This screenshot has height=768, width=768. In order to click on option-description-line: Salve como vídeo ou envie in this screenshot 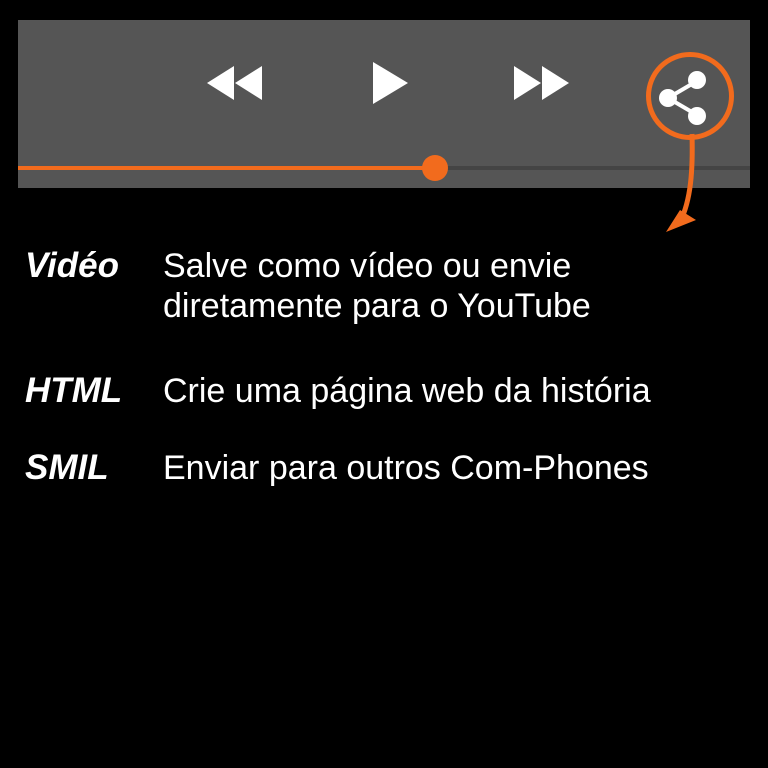, I will do `click(367, 266)`.